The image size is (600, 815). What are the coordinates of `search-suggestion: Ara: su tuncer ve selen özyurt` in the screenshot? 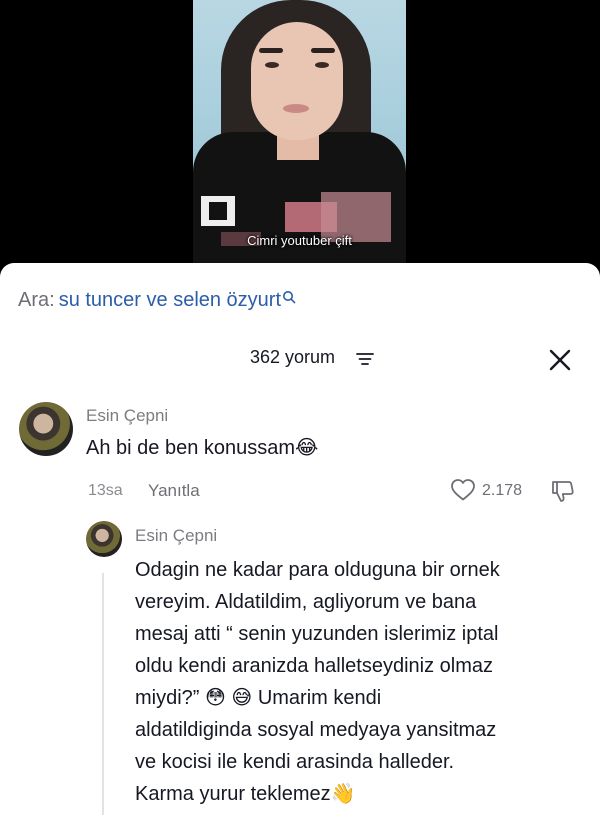 It's located at (157, 300).